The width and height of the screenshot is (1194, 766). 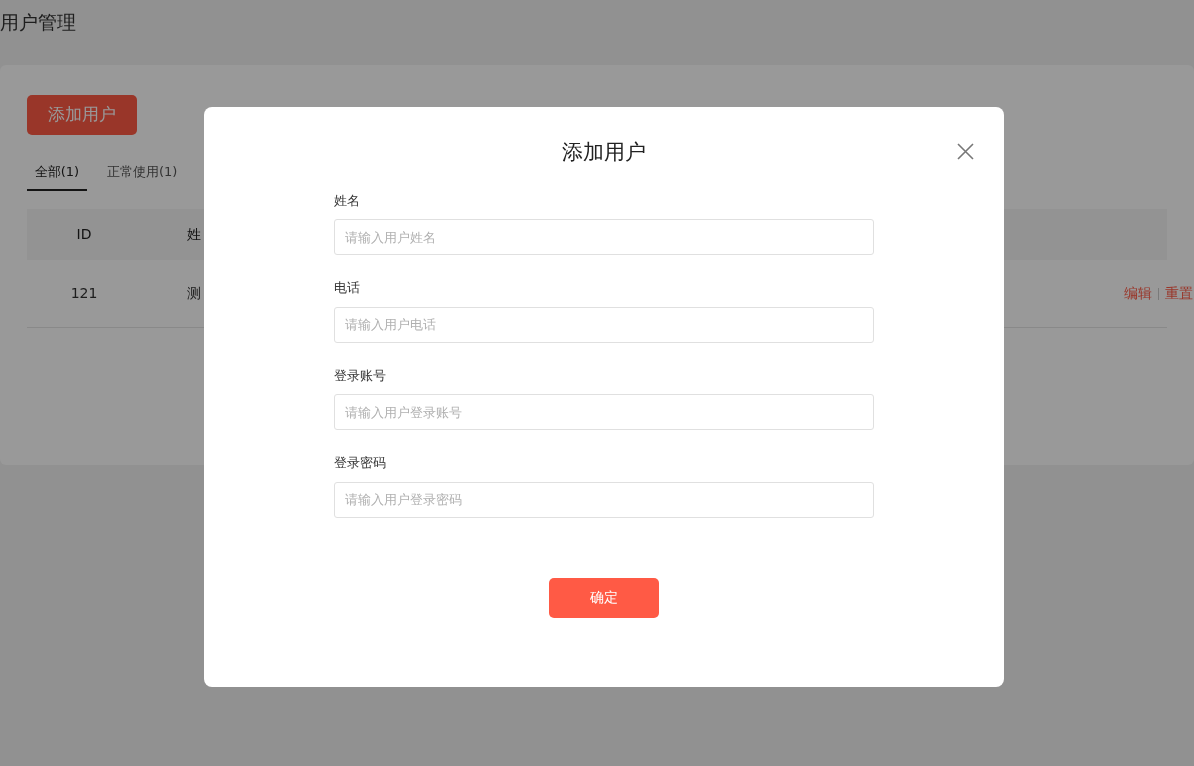 I want to click on column-header: 姓, so click(x=194, y=234).